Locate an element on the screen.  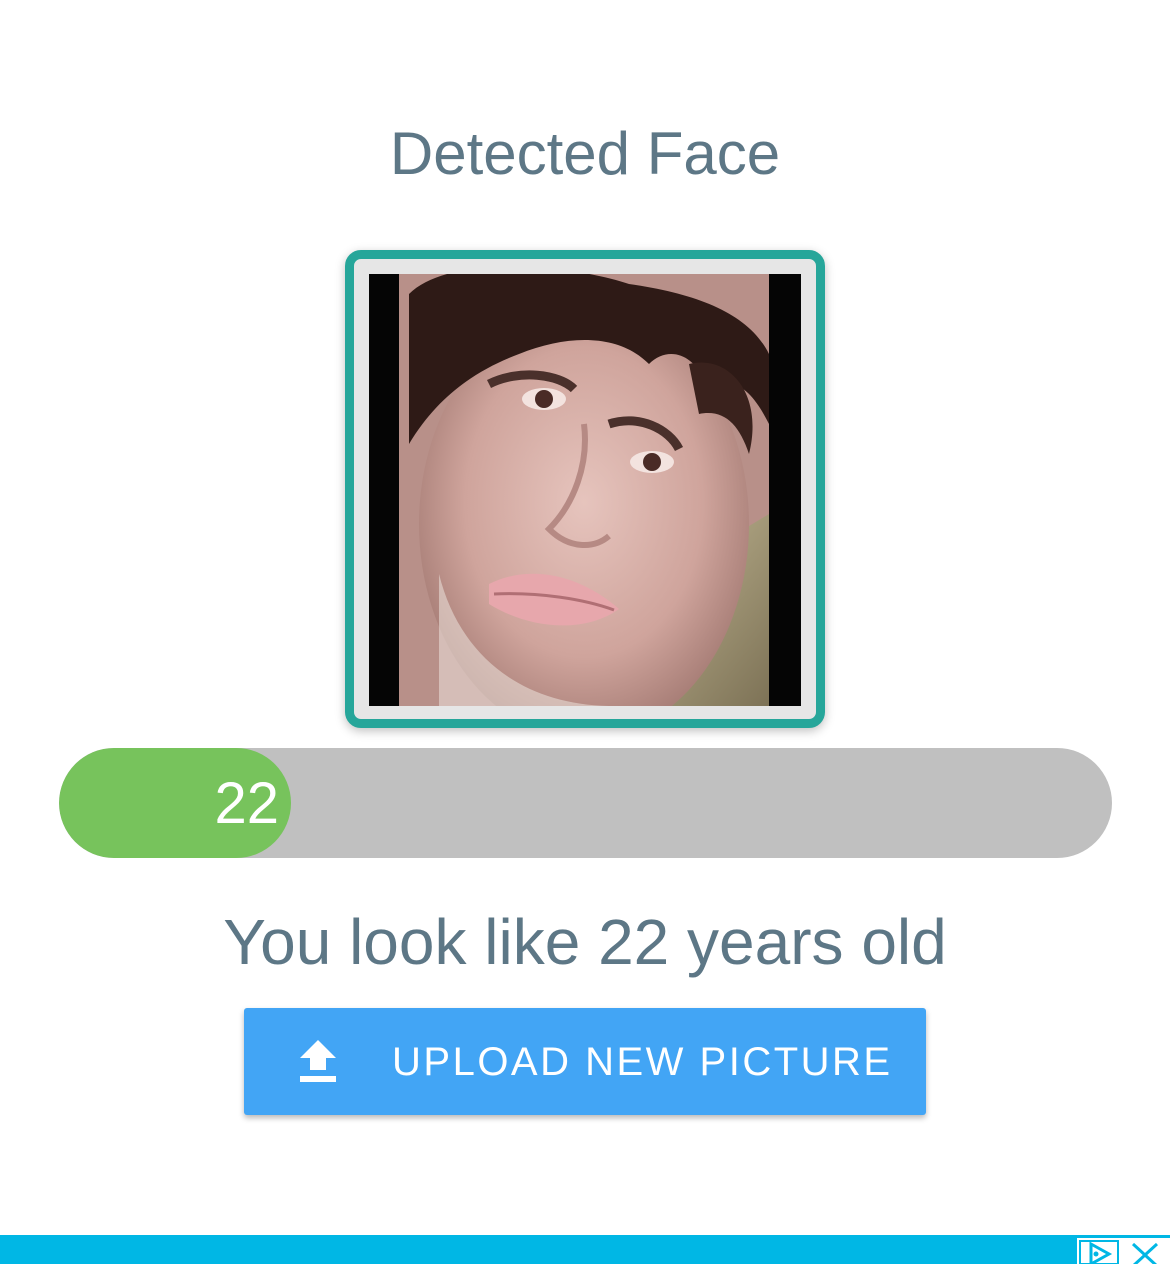
age-progress-bar: 22 is located at coordinates (585, 803).